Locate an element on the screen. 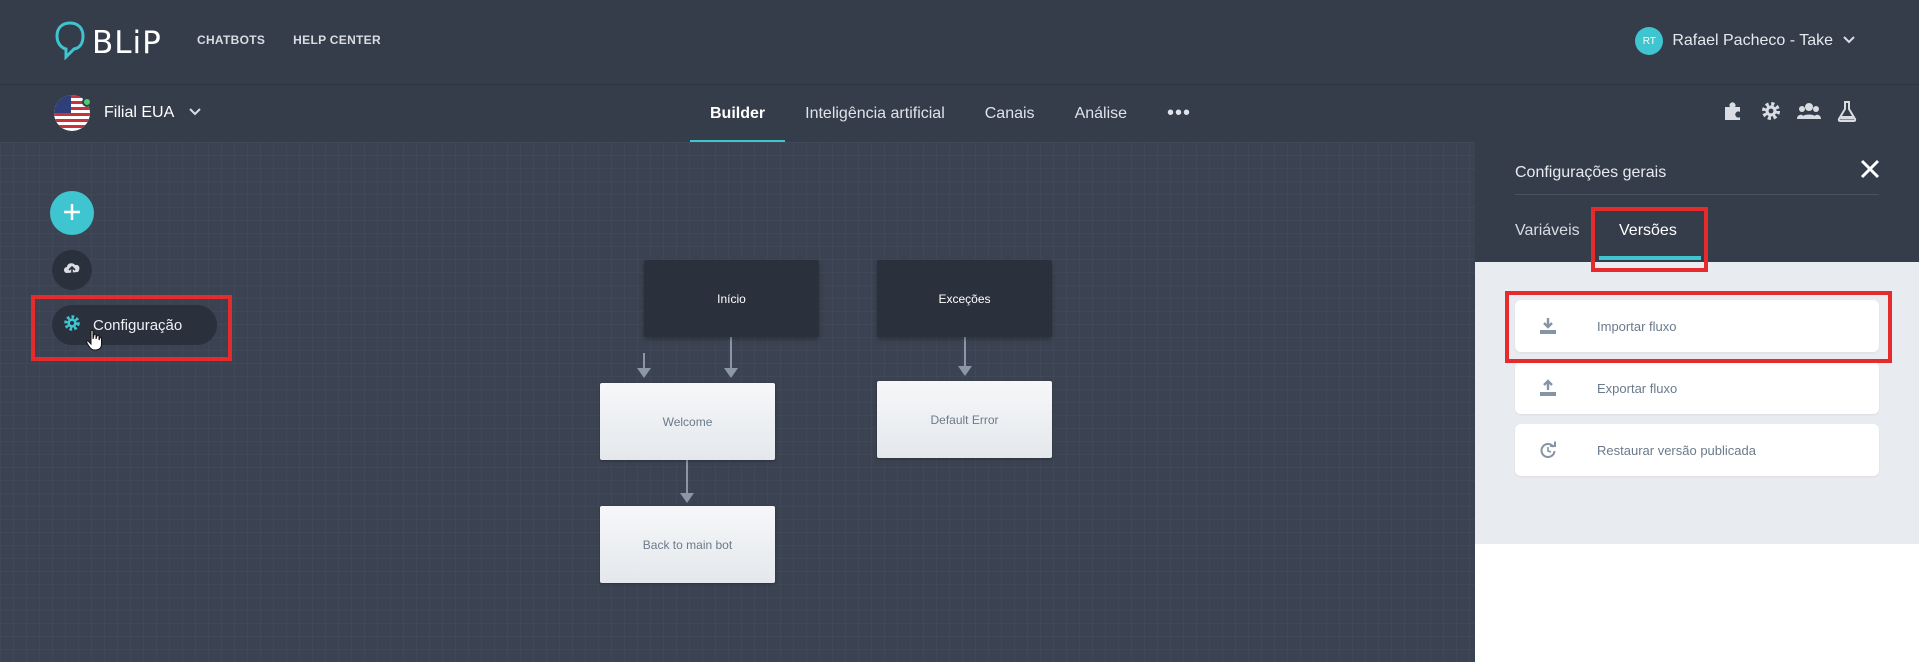 This screenshot has width=1919, height=662. online-status-dot is located at coordinates (87, 102).